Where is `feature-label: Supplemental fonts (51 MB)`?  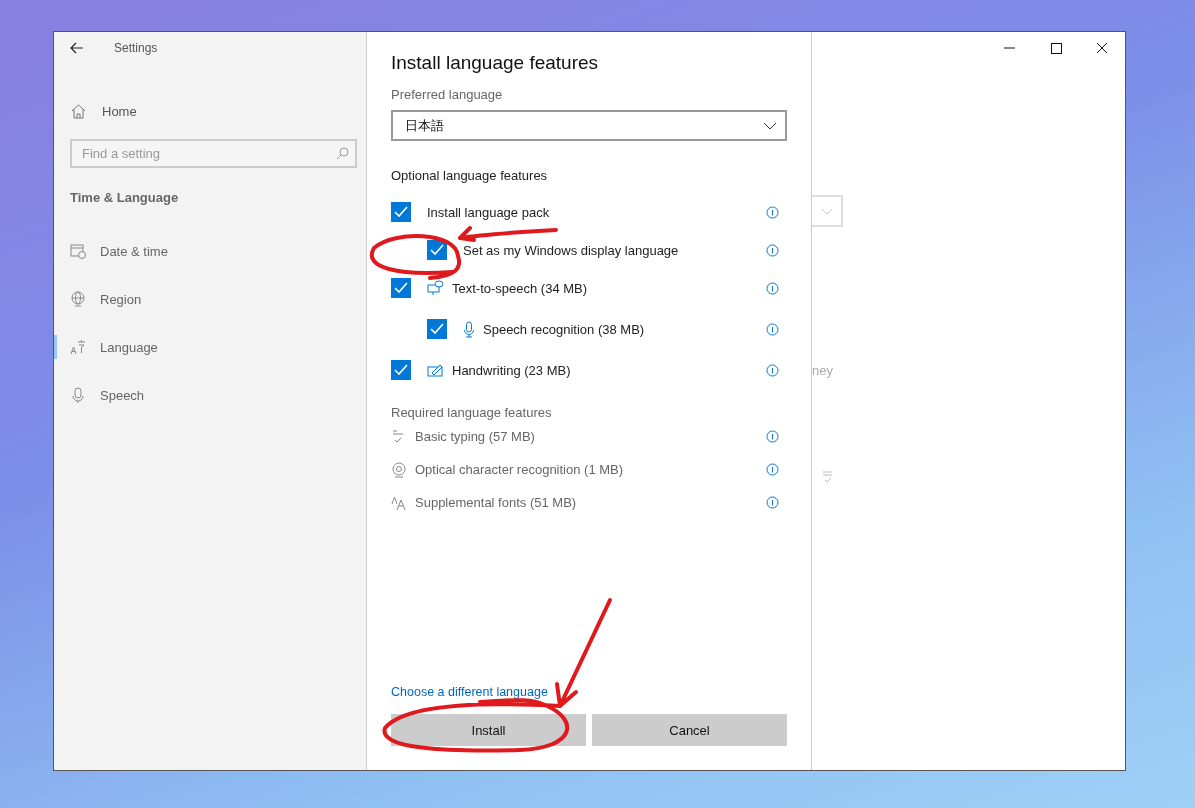
feature-label: Supplemental fonts (51 MB) is located at coordinates (496, 502).